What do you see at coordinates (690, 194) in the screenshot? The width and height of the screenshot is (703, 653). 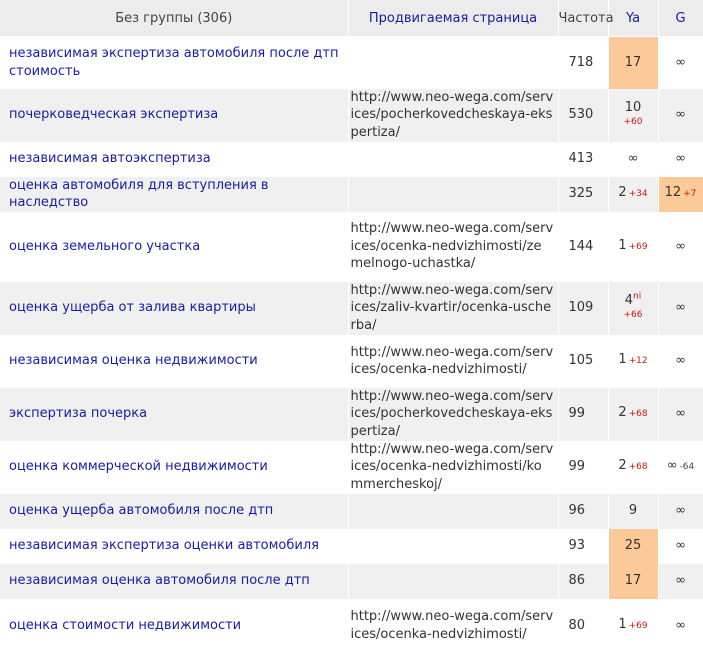 I see `google-delta: +7` at bounding box center [690, 194].